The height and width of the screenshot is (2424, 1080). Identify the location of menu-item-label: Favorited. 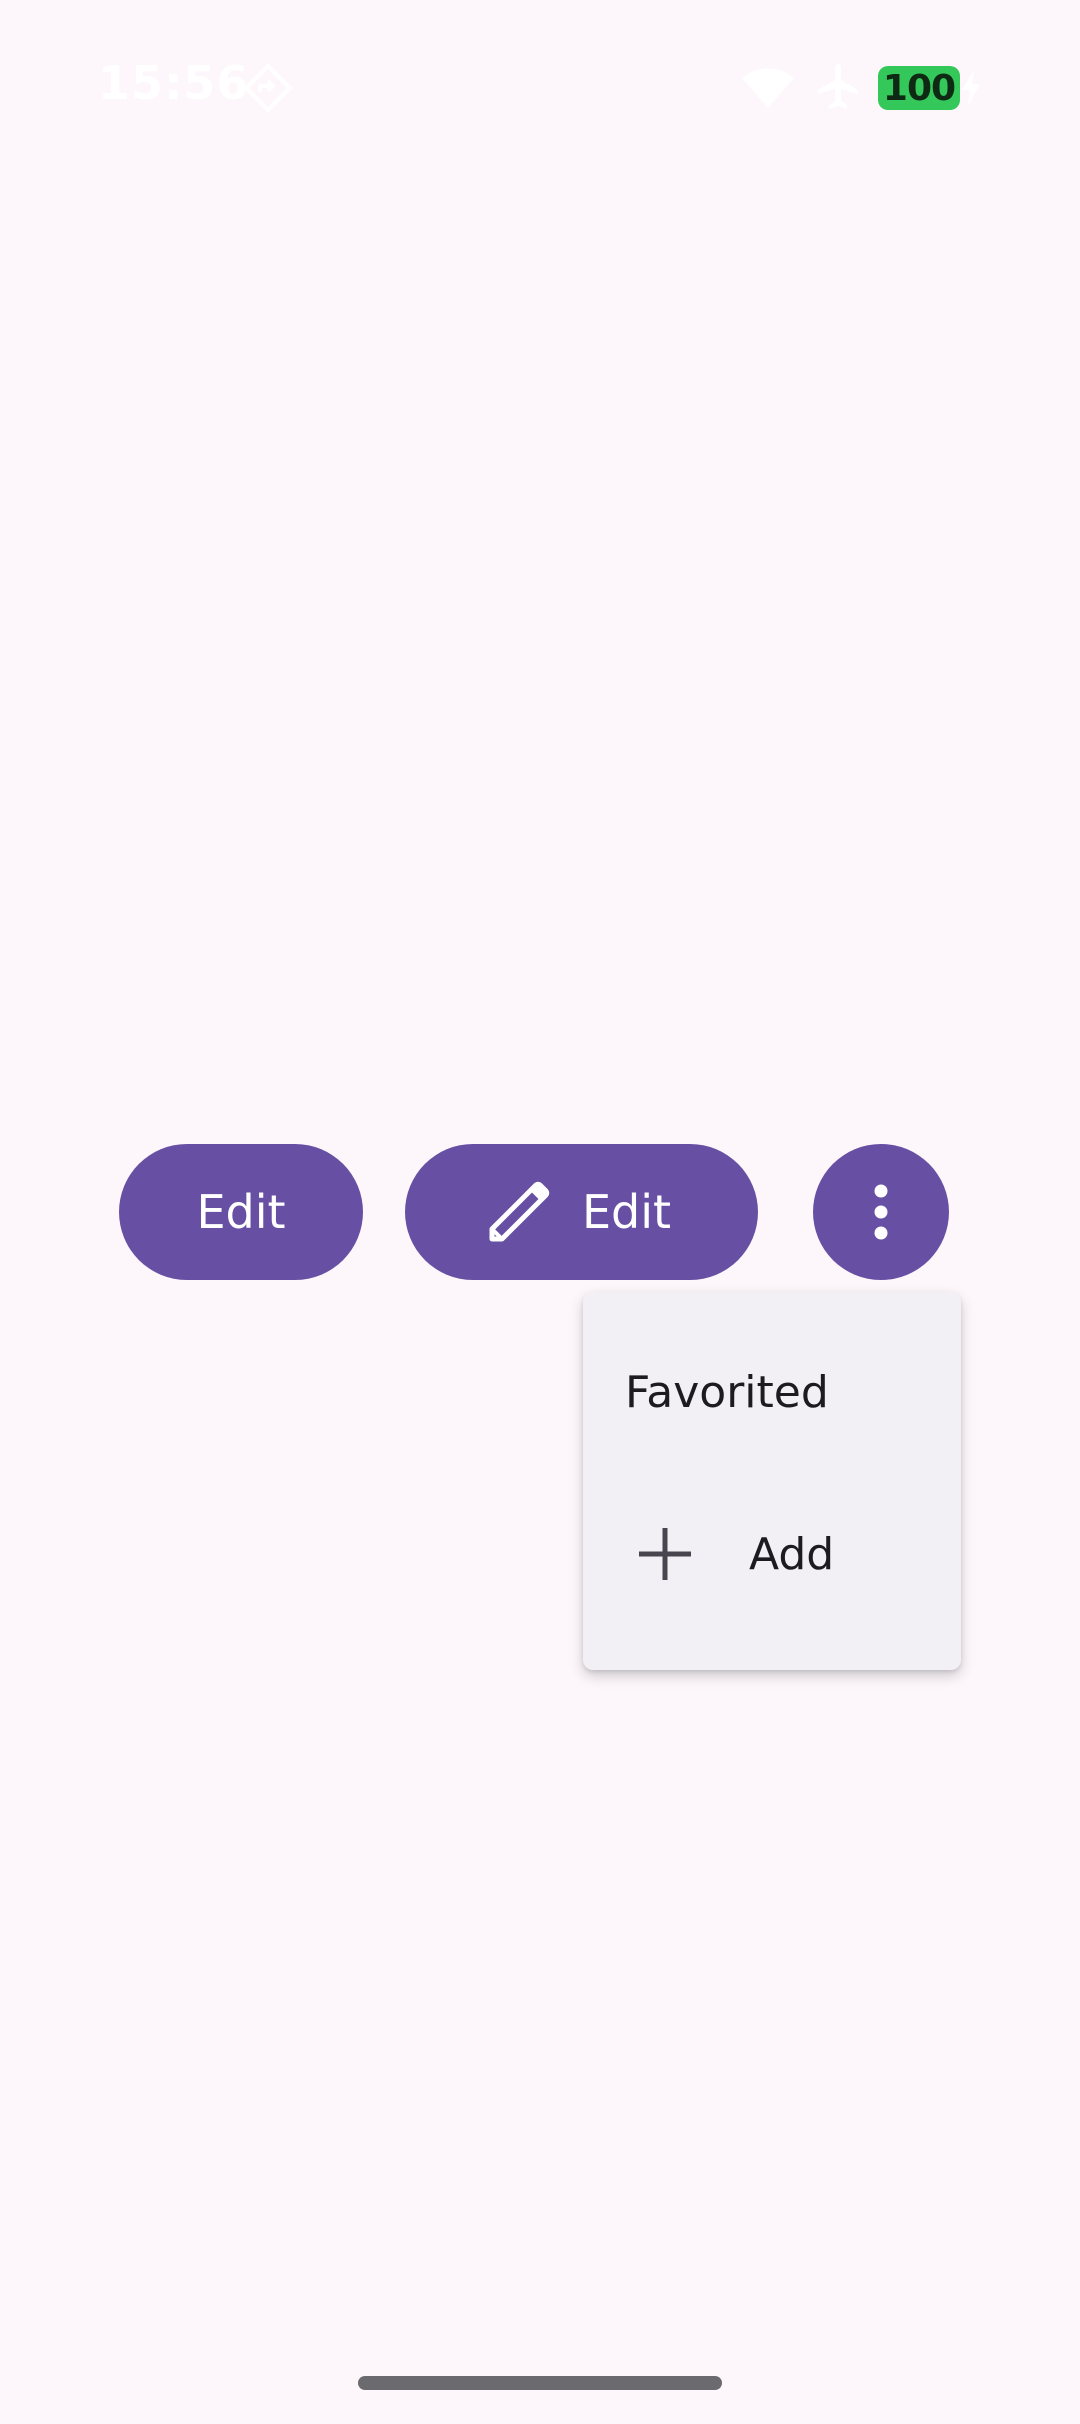
(727, 1392).